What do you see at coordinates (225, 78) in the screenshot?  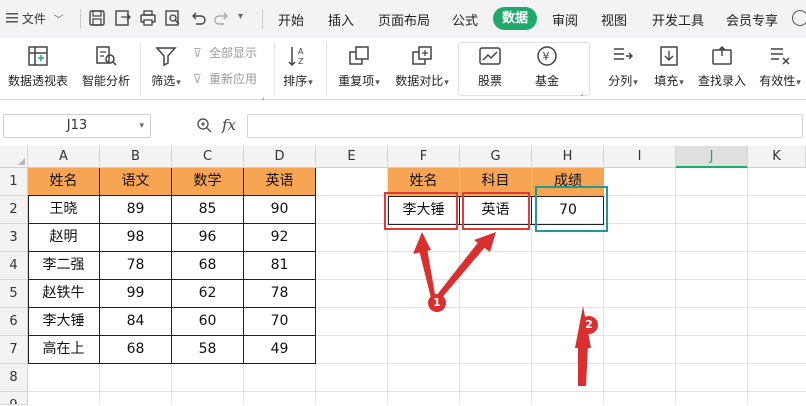 I see `reapply-button: ⊽ 重新应用` at bounding box center [225, 78].